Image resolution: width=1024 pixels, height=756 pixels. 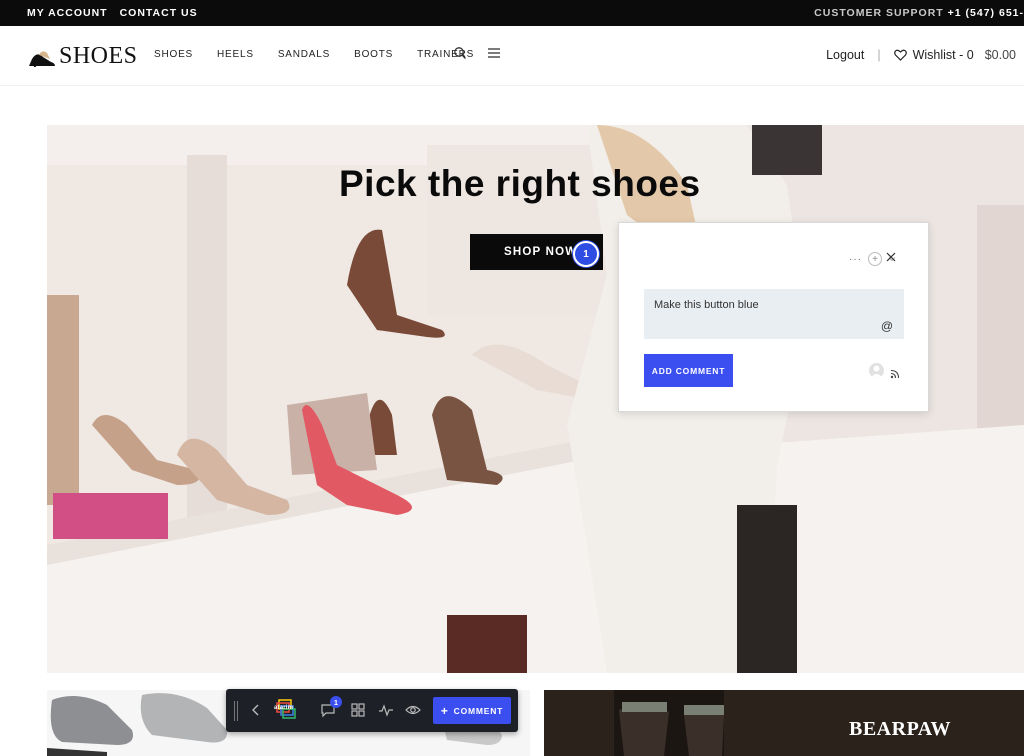 What do you see at coordinates (256, 710) in the screenshot?
I see `chevron-left-icon` at bounding box center [256, 710].